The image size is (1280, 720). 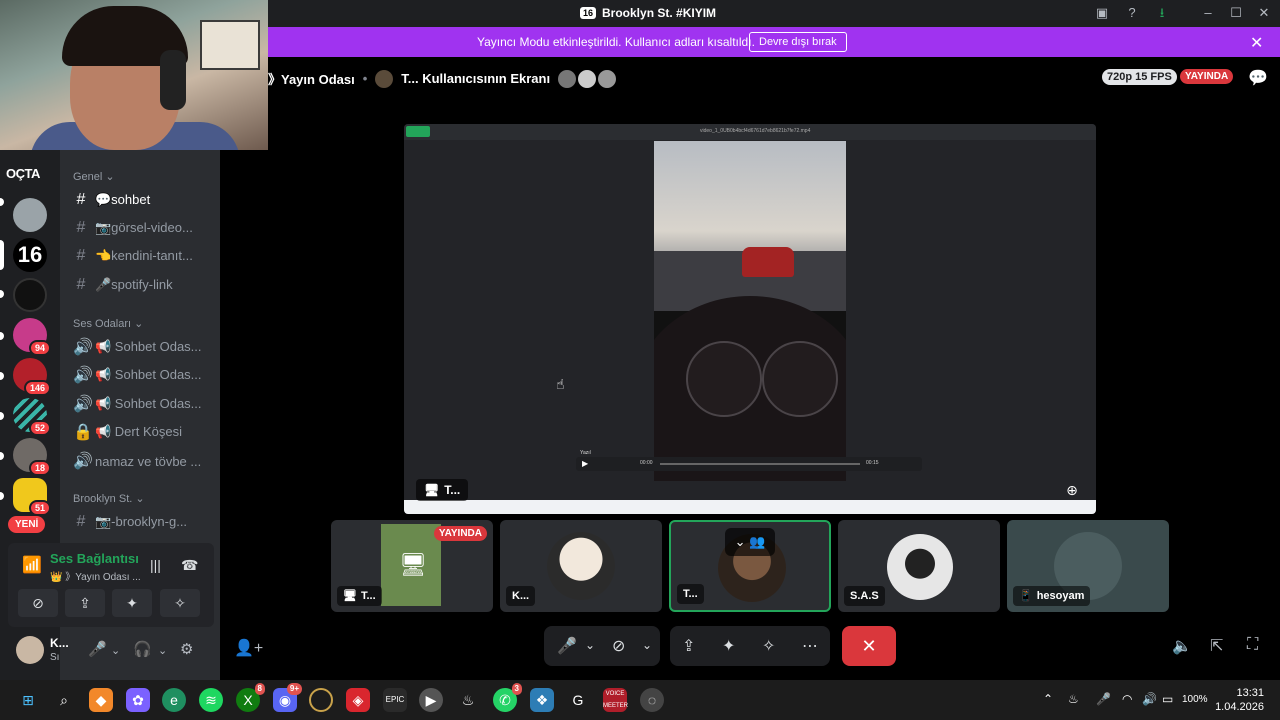 What do you see at coordinates (189, 565) in the screenshot?
I see `disconnect-icon: ☎` at bounding box center [189, 565].